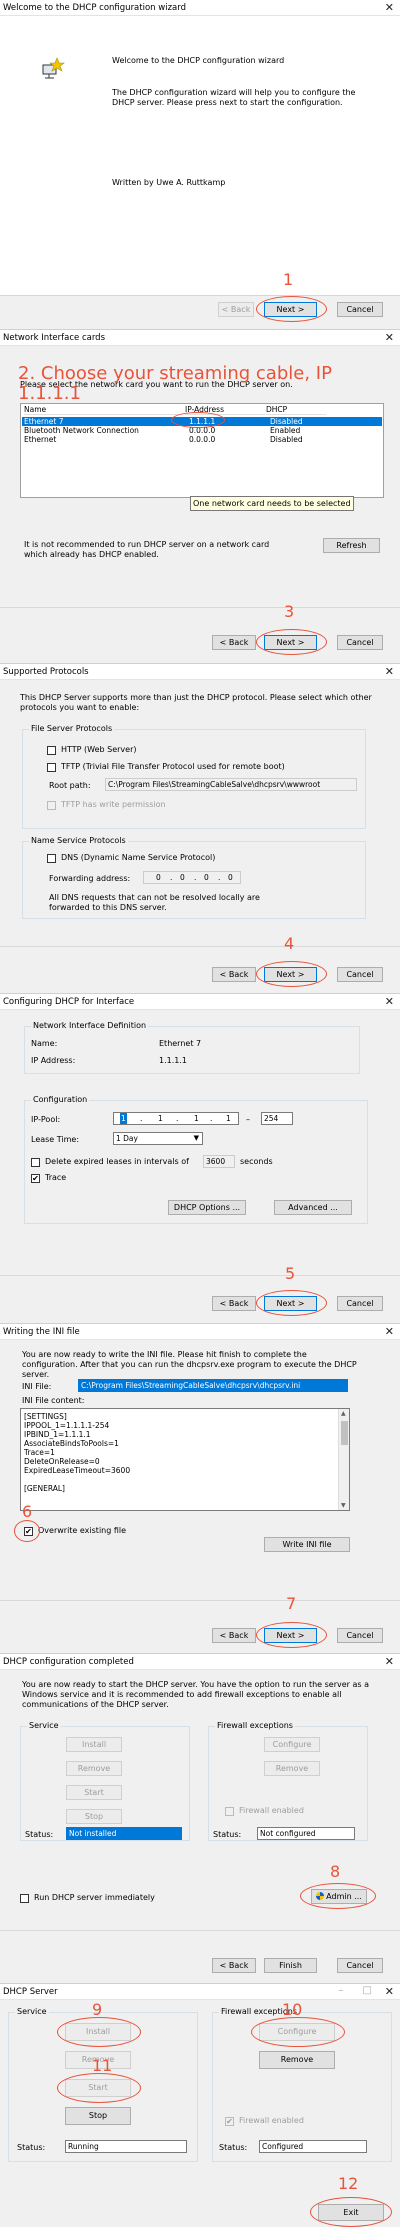 This screenshot has width=400, height=2227. What do you see at coordinates (348, 2183) in the screenshot?
I see `annotation-step-12: 12` at bounding box center [348, 2183].